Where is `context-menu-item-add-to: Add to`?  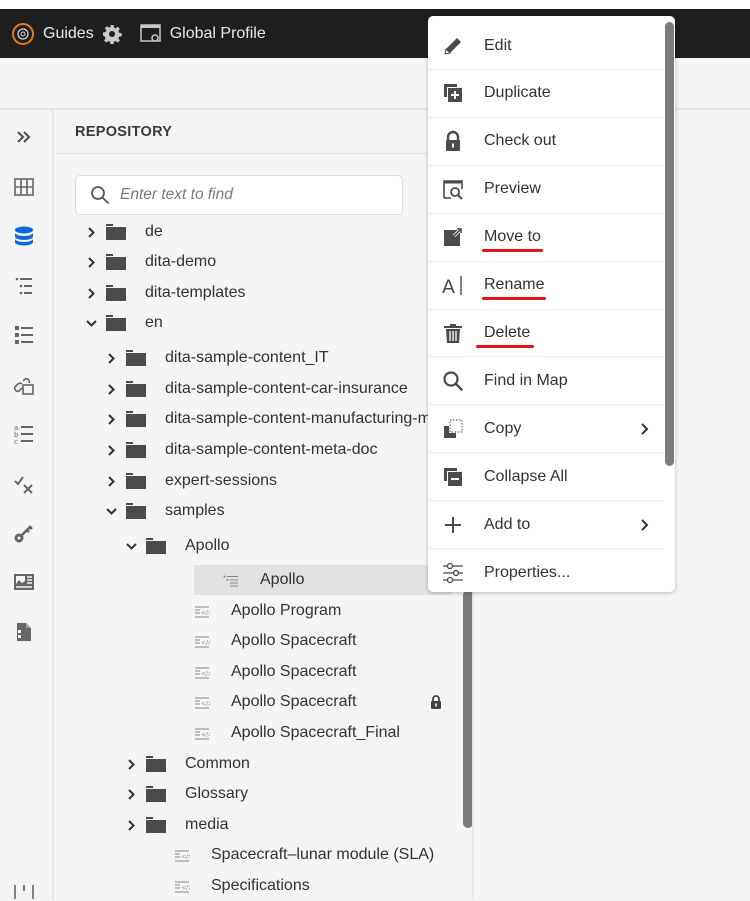 context-menu-item-add-to: Add to is located at coordinates (546, 525).